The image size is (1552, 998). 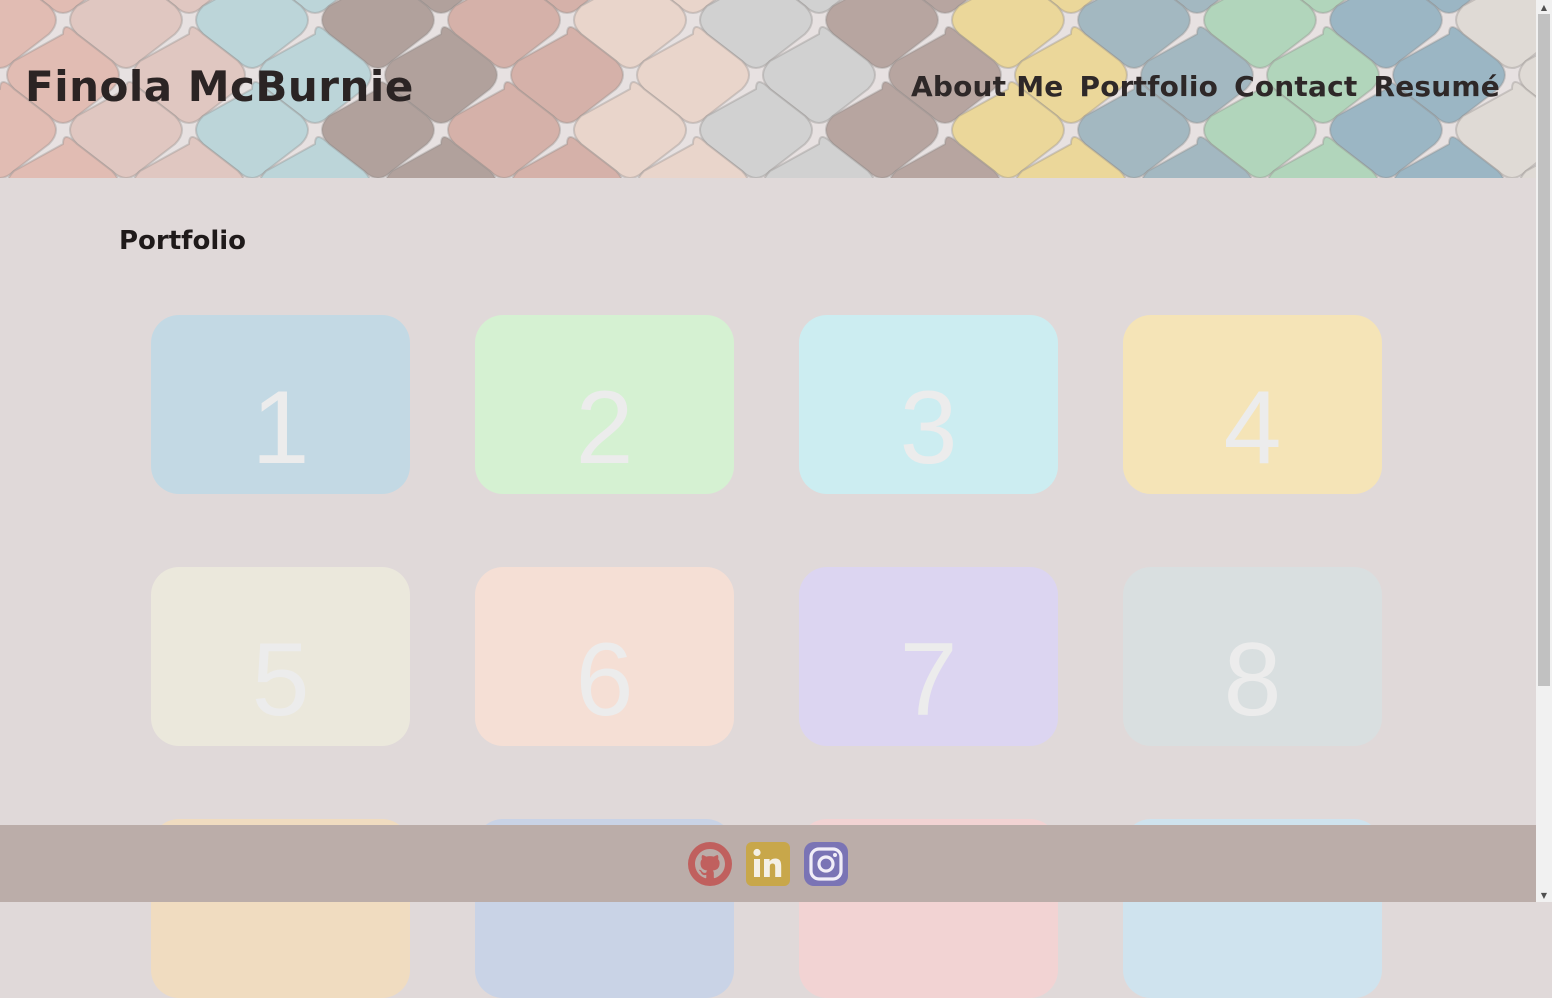 I want to click on vertical-scrollbar: ▲ ▼, so click(x=1544, y=451).